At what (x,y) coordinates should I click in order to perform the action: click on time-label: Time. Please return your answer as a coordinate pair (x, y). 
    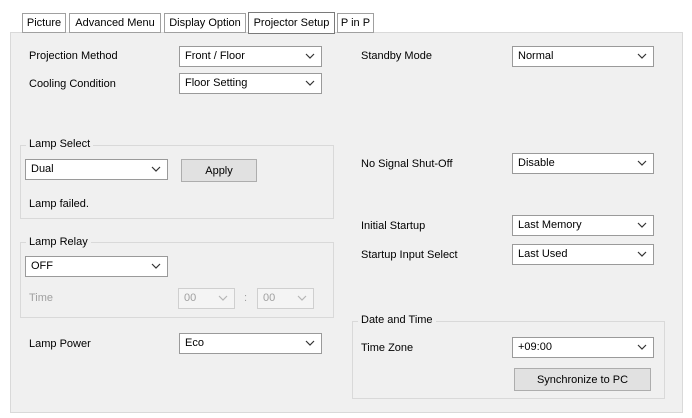
    Looking at the image, I should click on (41, 298).